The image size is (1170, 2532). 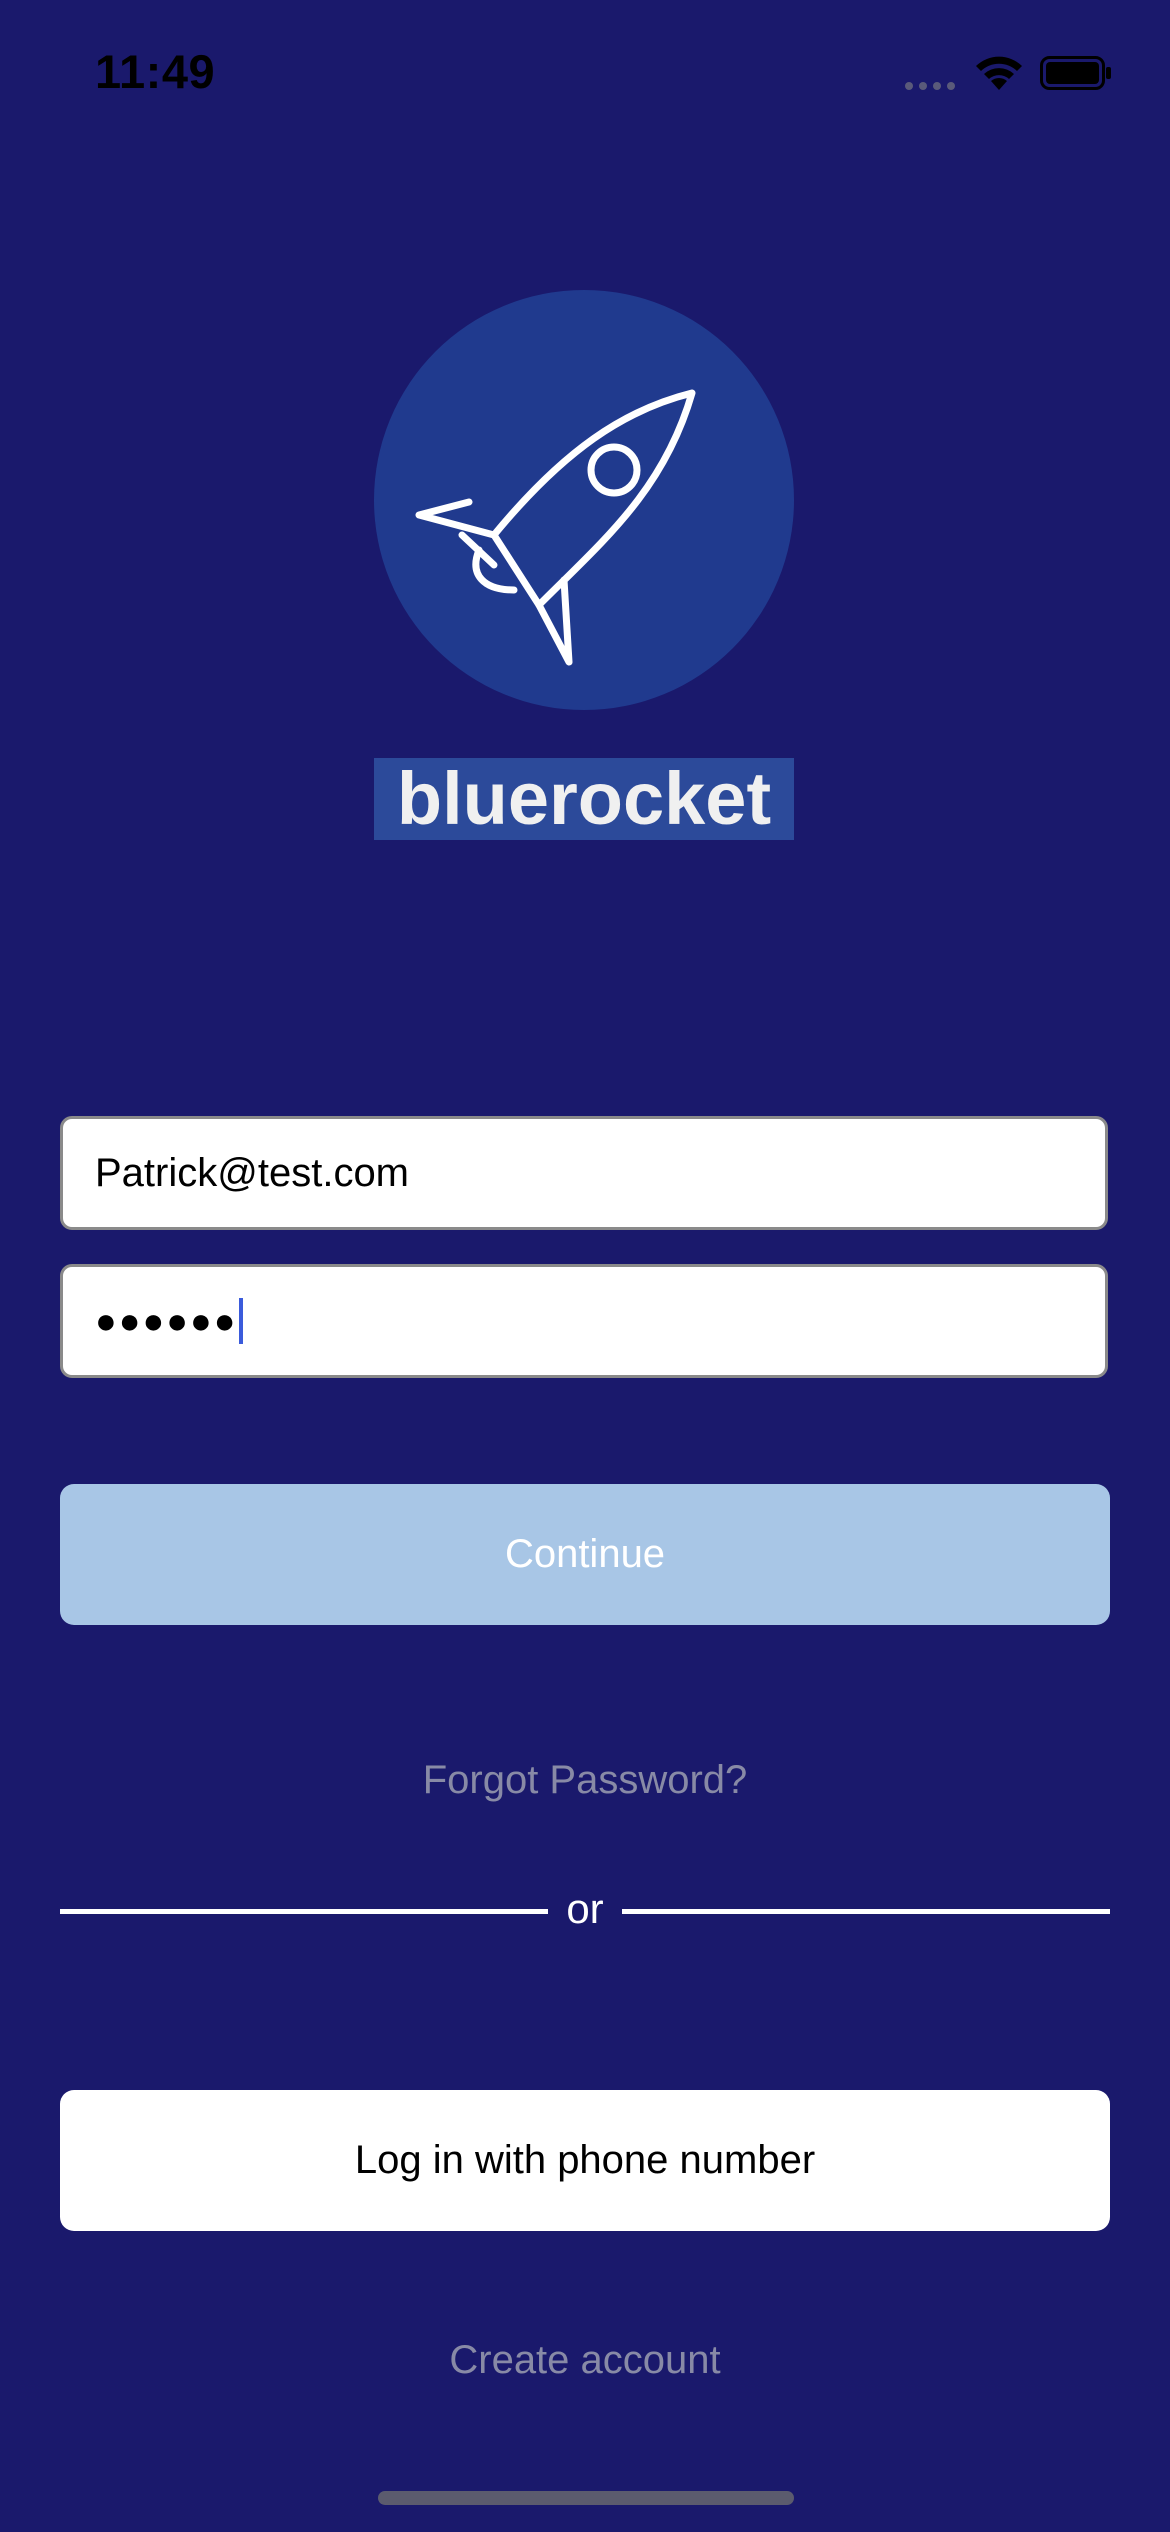 What do you see at coordinates (930, 86) in the screenshot?
I see `cellular-signal-icon` at bounding box center [930, 86].